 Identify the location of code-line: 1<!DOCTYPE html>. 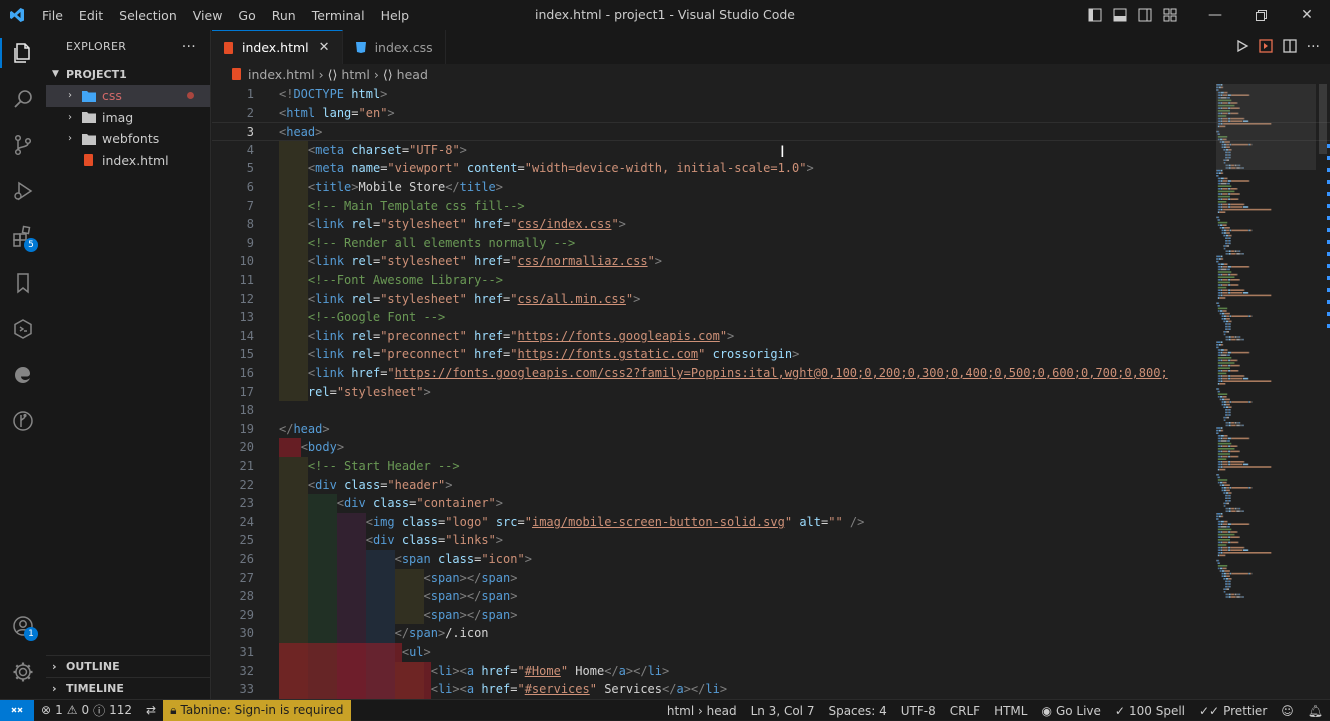
(771, 94).